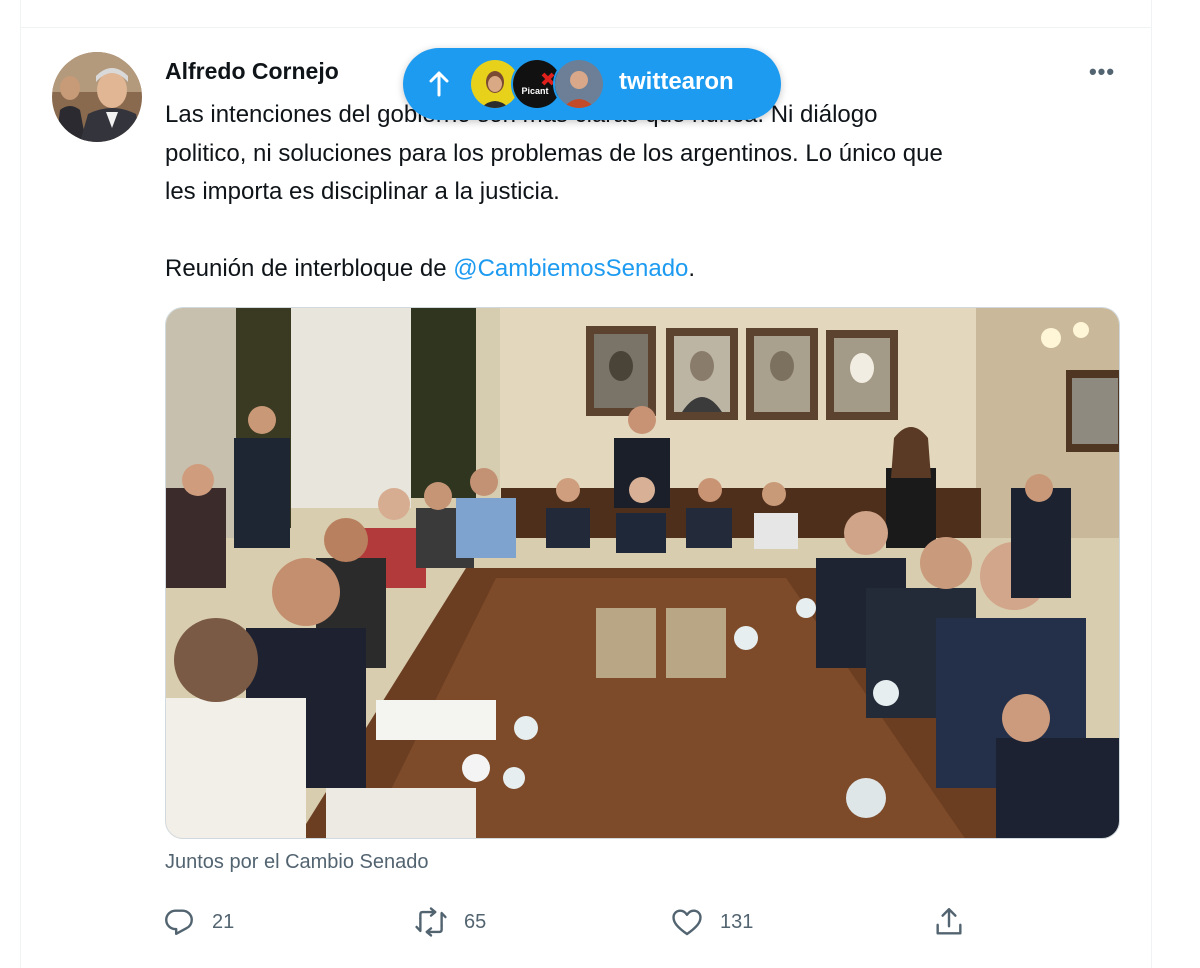  What do you see at coordinates (198, 922) in the screenshot?
I see `reply-button: 21` at bounding box center [198, 922].